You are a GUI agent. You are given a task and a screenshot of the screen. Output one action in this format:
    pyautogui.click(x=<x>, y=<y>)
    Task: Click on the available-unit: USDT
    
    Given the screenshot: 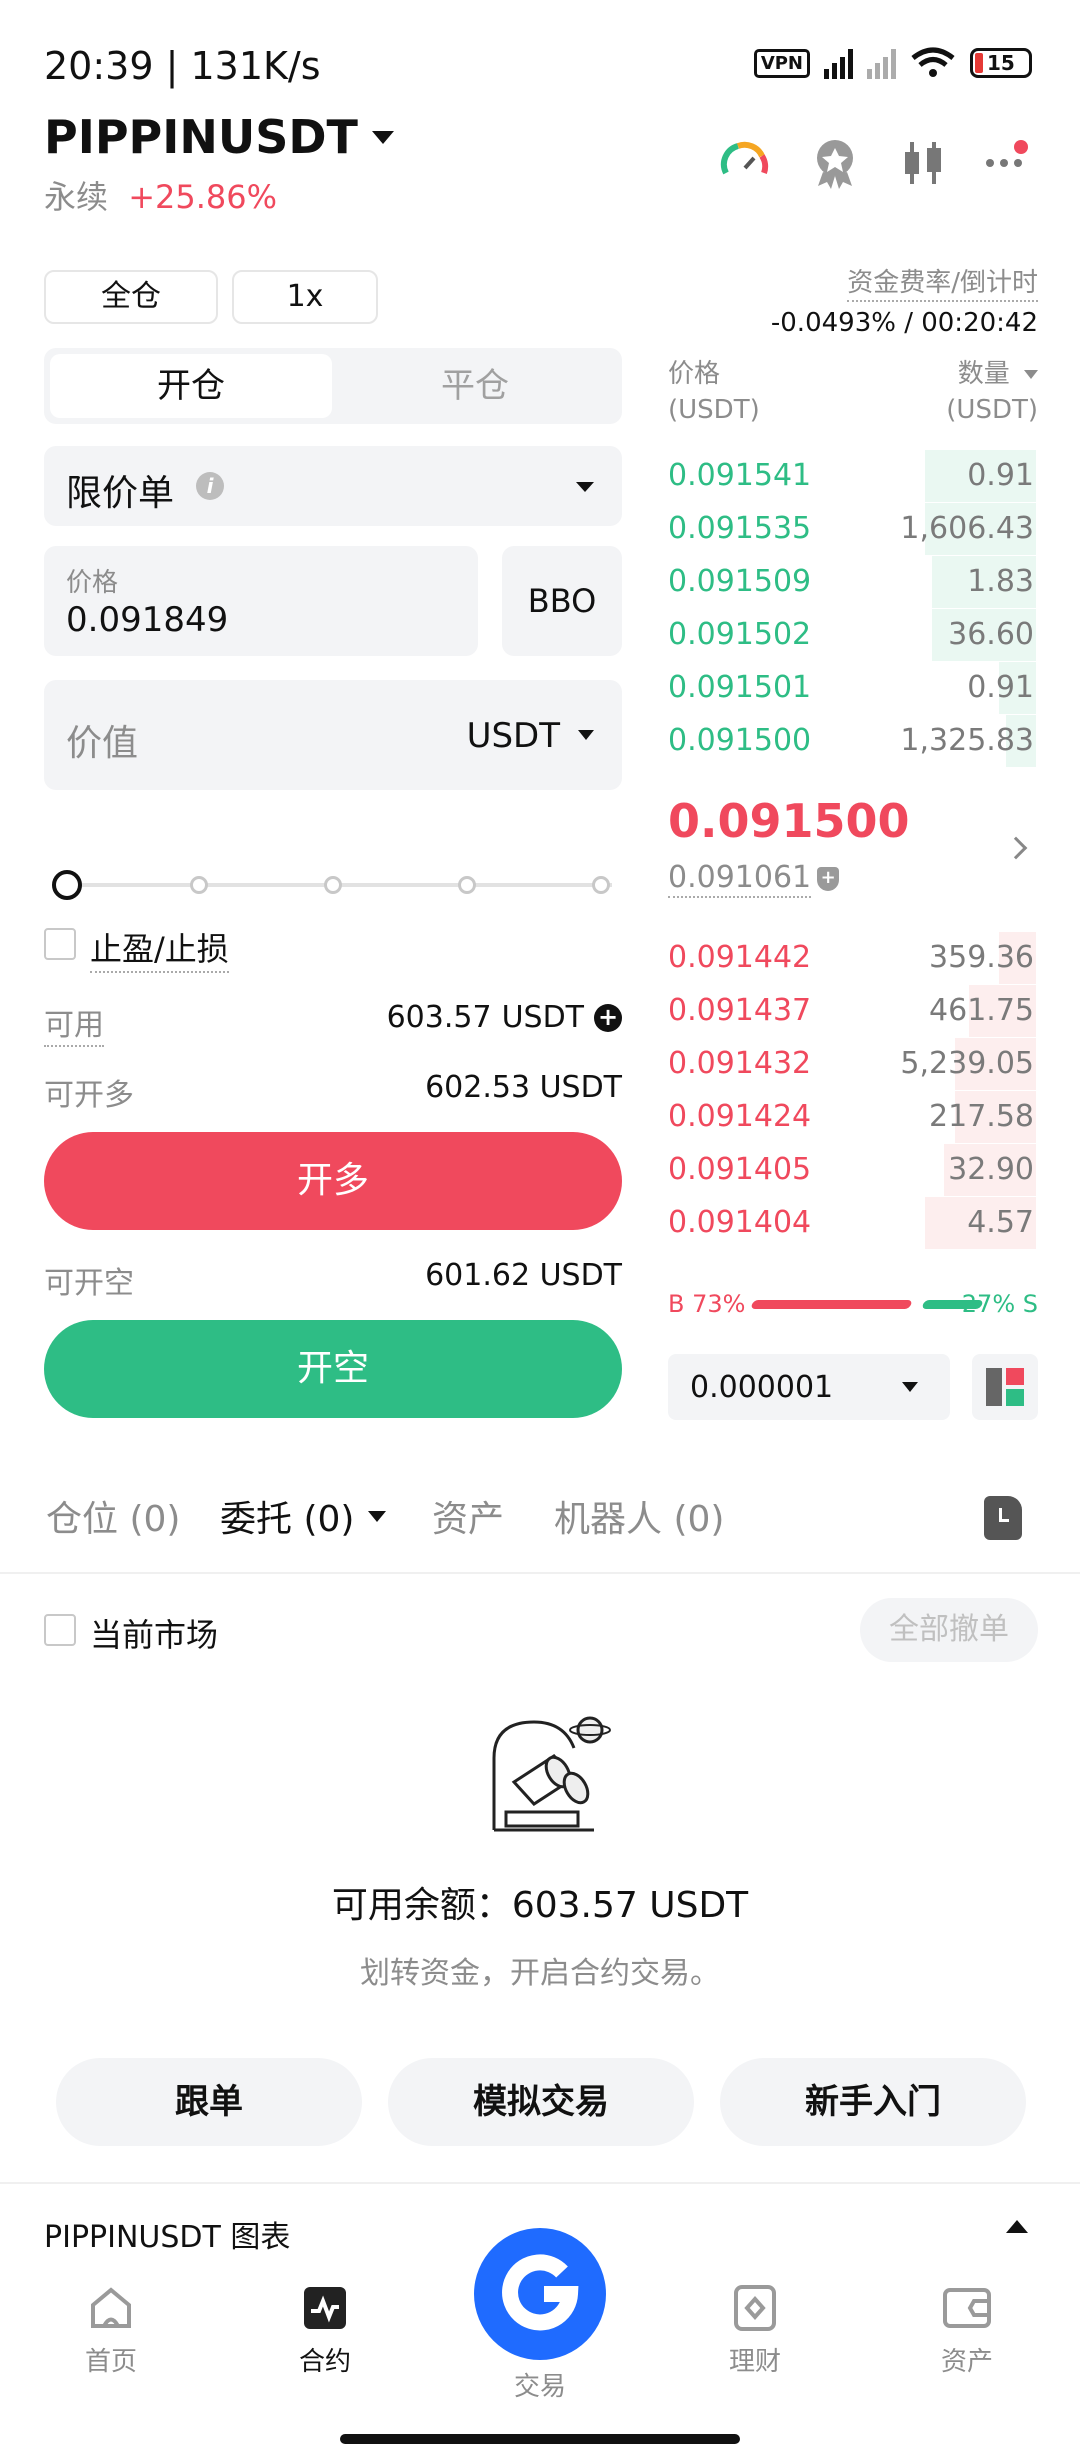 What is the action you would take?
    pyautogui.click(x=542, y=1017)
    